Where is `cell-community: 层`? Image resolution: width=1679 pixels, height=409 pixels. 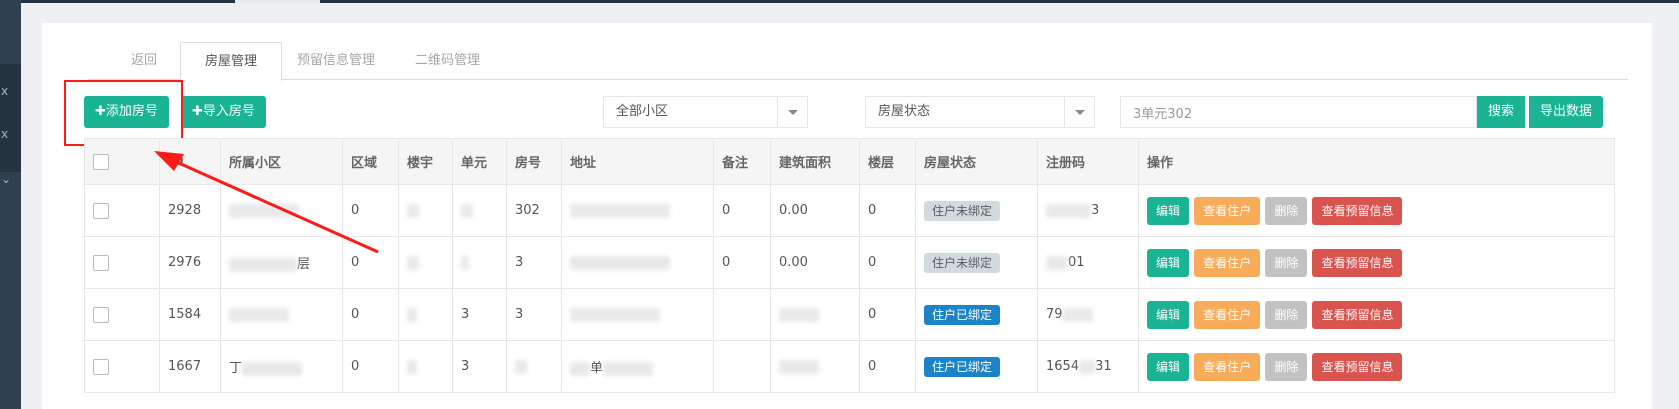
cell-community: 层 is located at coordinates (281, 262).